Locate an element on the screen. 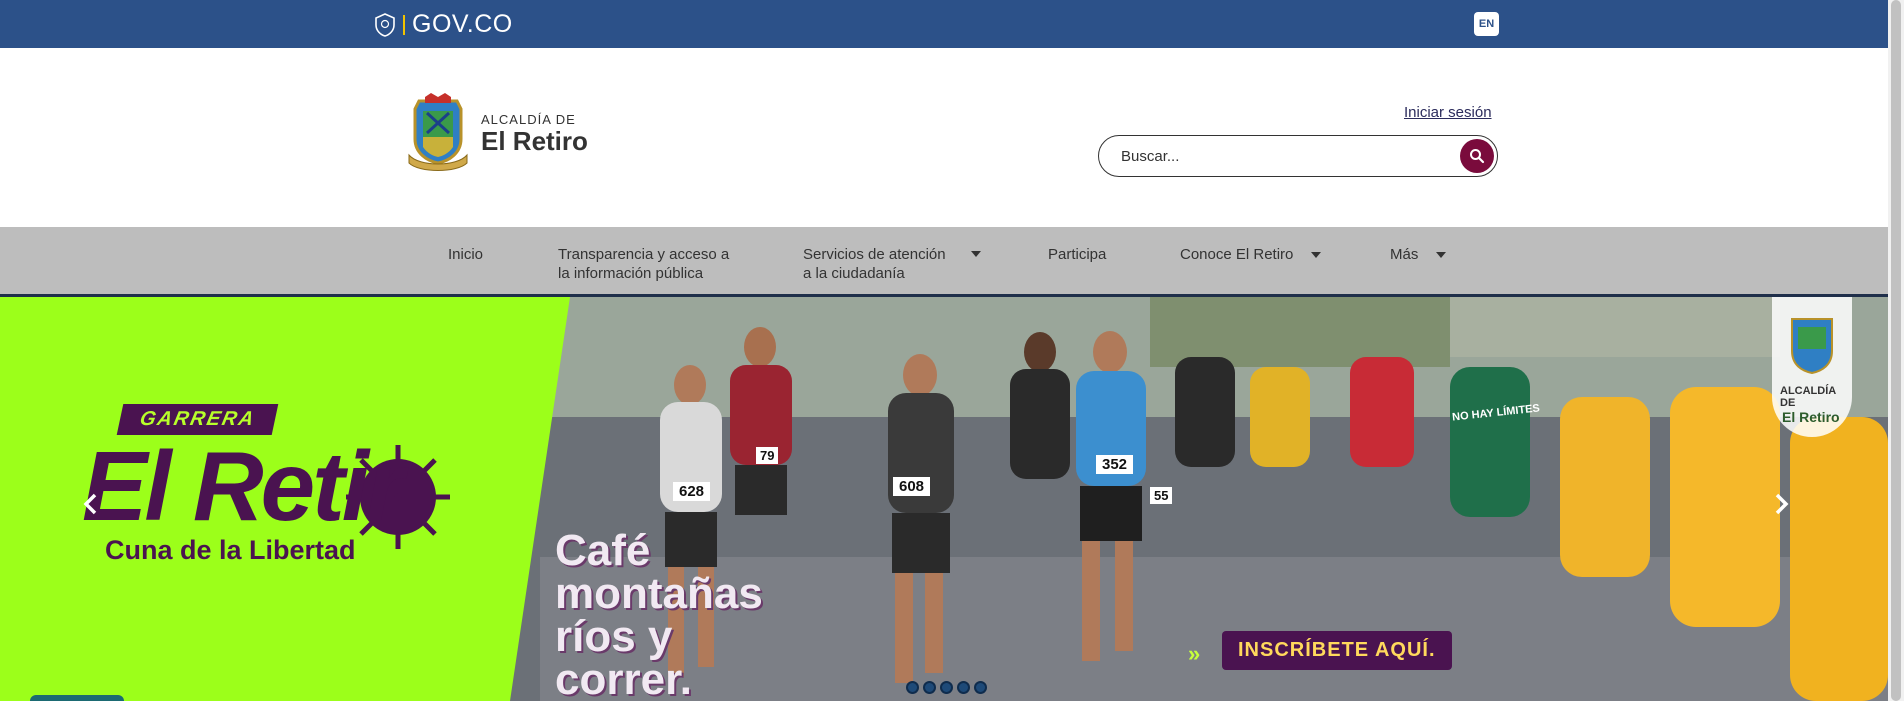  hero-subtitle: Cuna de la Libertad is located at coordinates (230, 550).